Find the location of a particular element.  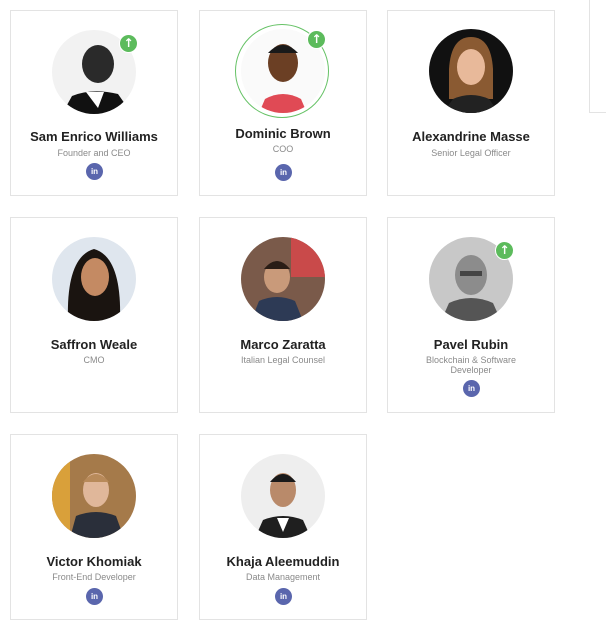

member-name: Pavel Rubin is located at coordinates (471, 344).